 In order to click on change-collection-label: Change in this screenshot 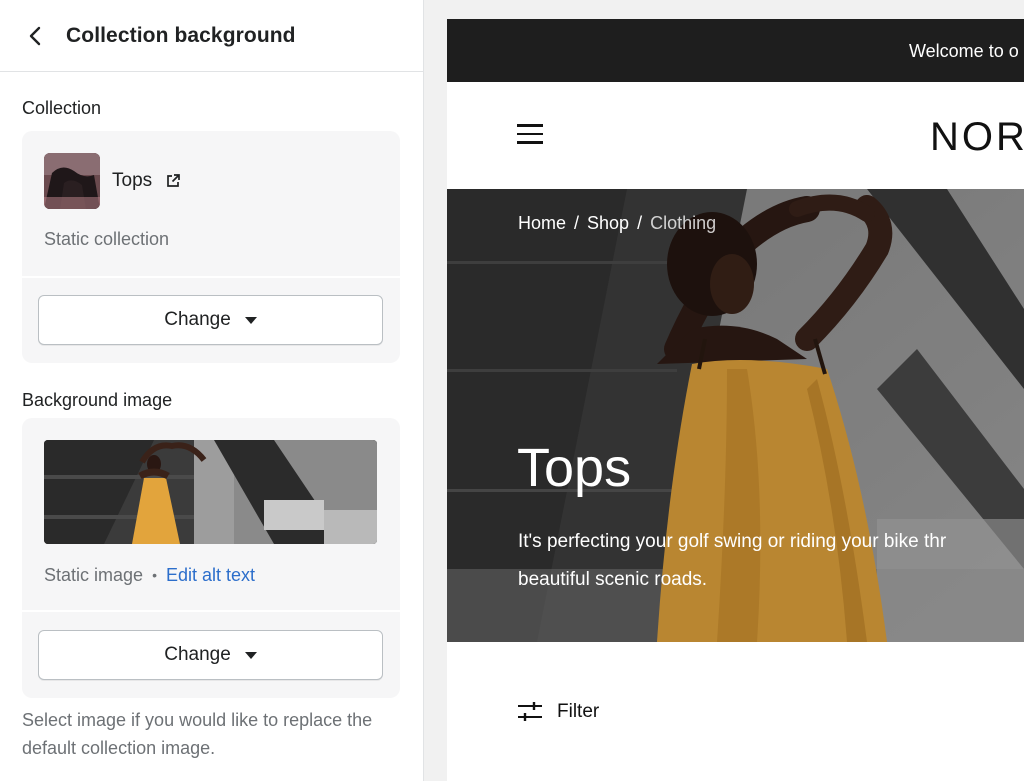, I will do `click(197, 319)`.